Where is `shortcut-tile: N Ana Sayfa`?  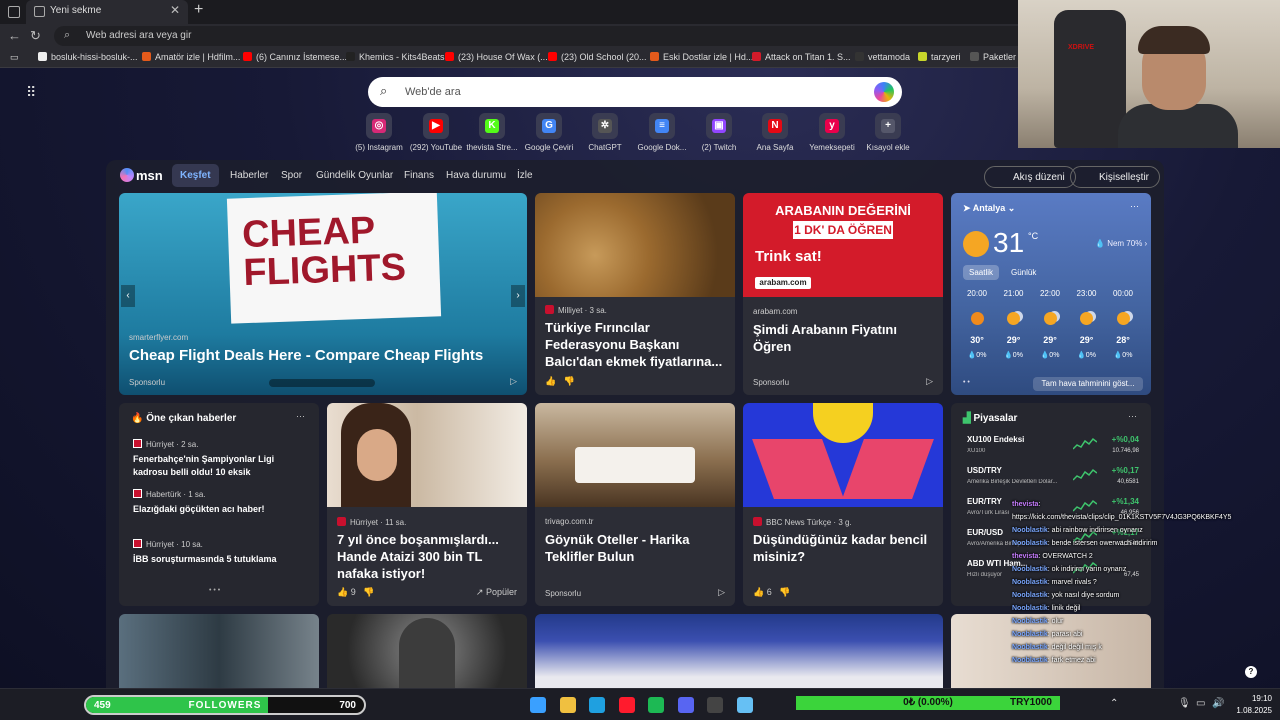
shortcut-tile: N Ana Sayfa is located at coordinates (775, 132).